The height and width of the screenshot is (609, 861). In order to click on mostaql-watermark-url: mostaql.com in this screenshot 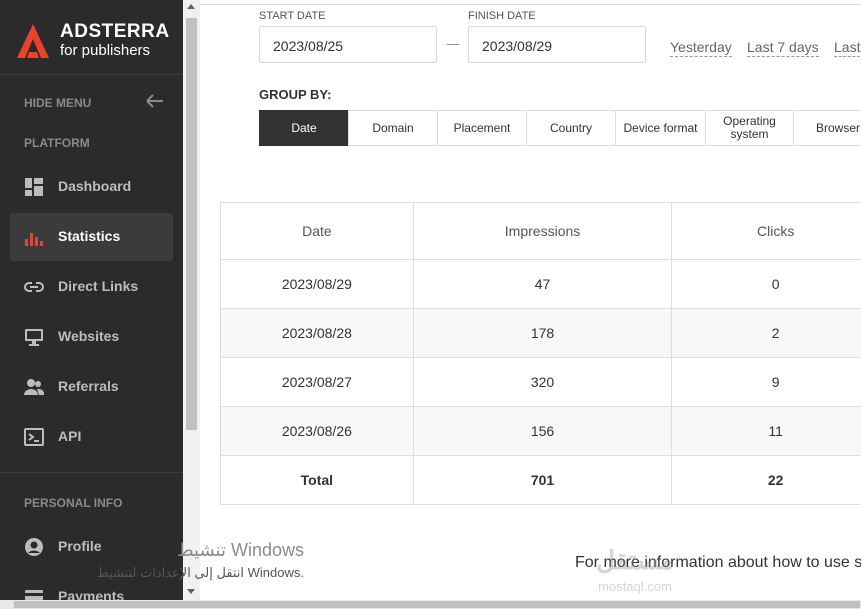, I will do `click(635, 586)`.